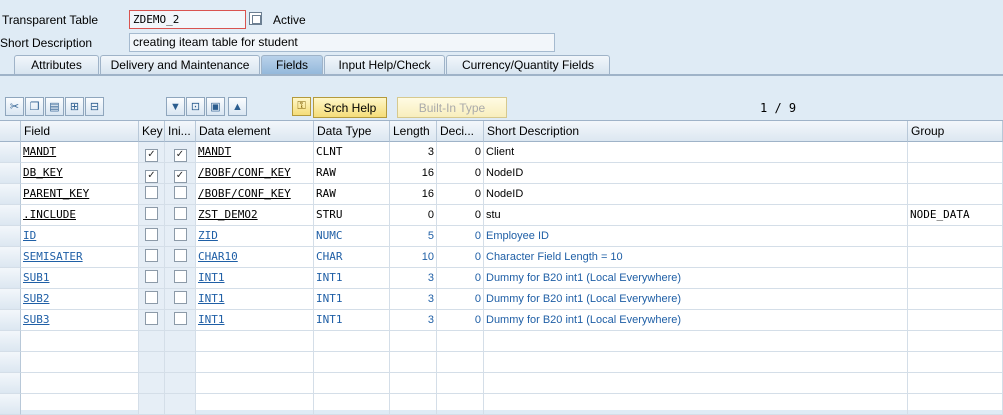  I want to click on move-block-icon: ▣, so click(215, 106).